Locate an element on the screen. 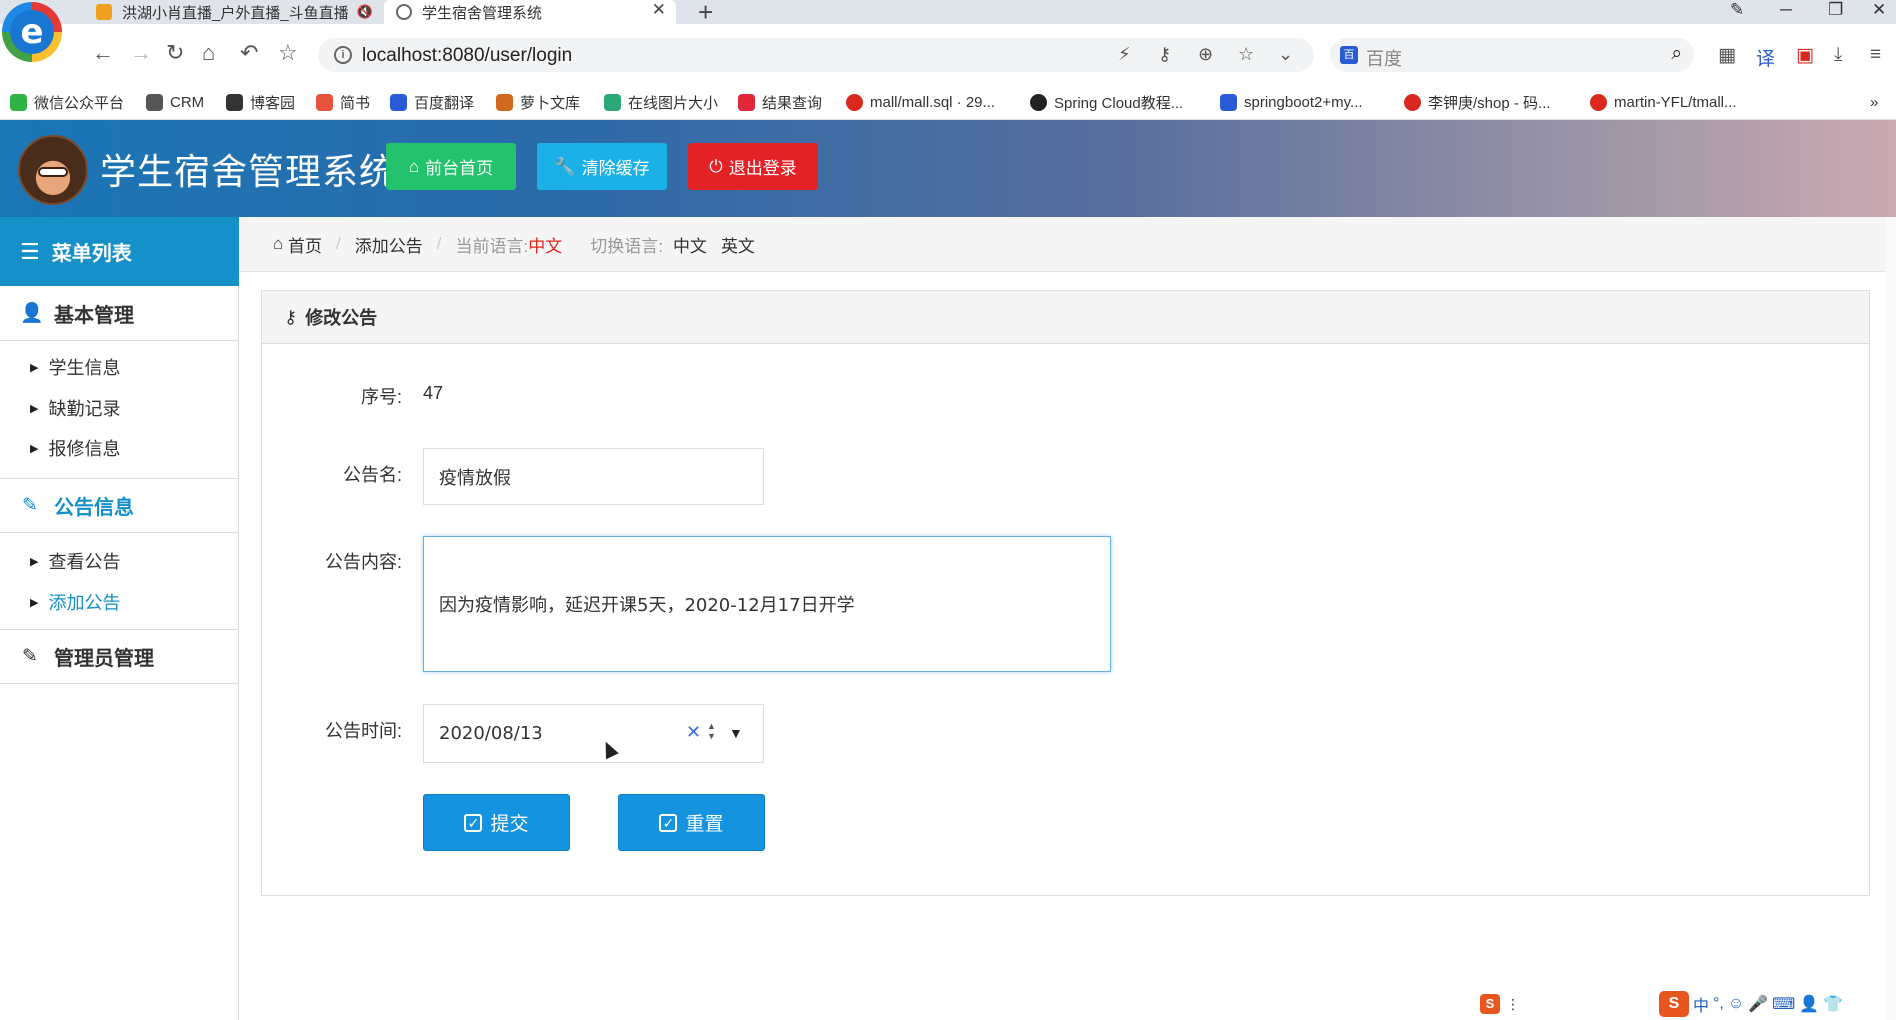 Image resolution: width=1896 pixels, height=1020 pixels. search-icon: ⌕ is located at coordinates (1676, 54).